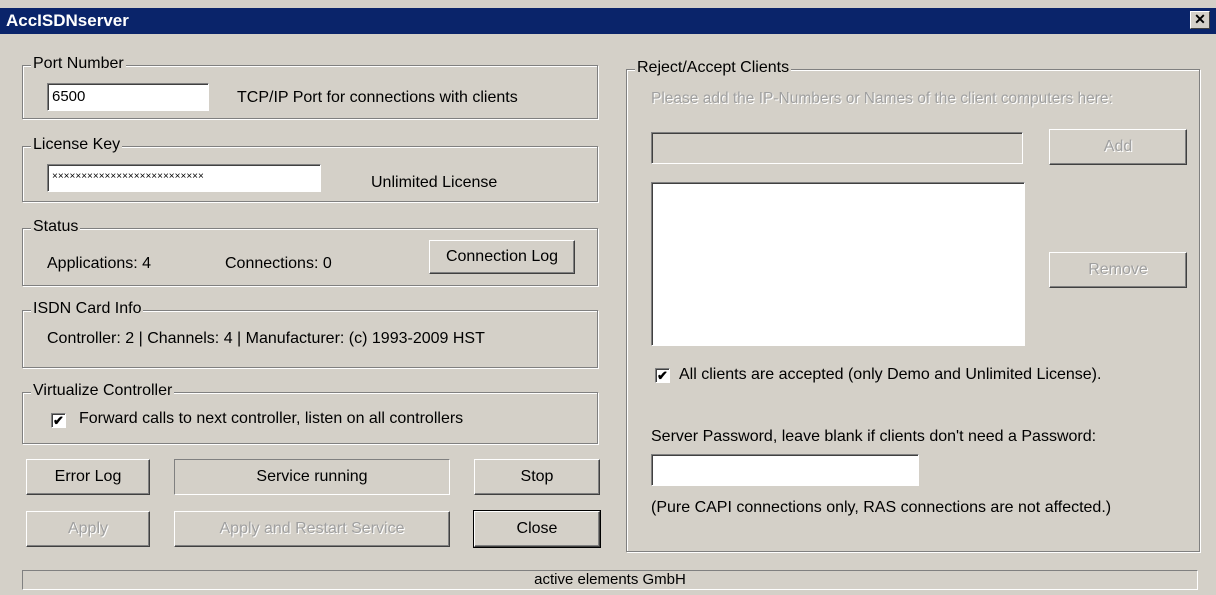 This screenshot has height=595, width=1216. What do you see at coordinates (312, 477) in the screenshot?
I see `service-status-indicator: Service running` at bounding box center [312, 477].